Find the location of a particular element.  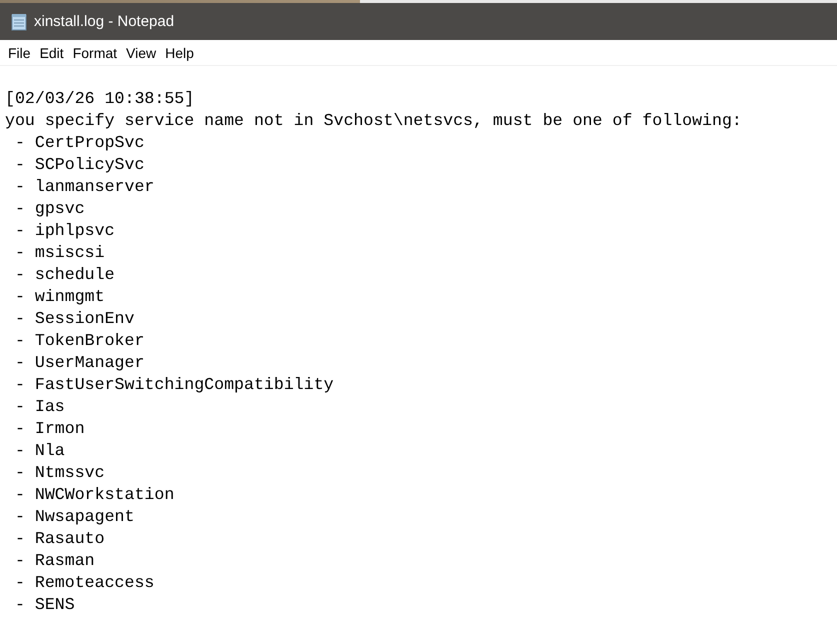

text-line: - CertPropSvc is located at coordinates (79, 143).